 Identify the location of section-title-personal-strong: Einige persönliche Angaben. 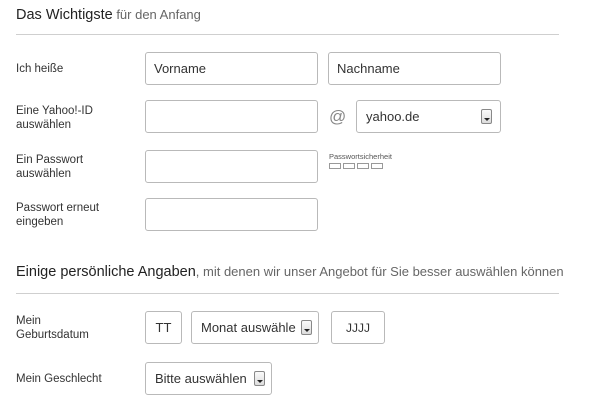
(106, 272).